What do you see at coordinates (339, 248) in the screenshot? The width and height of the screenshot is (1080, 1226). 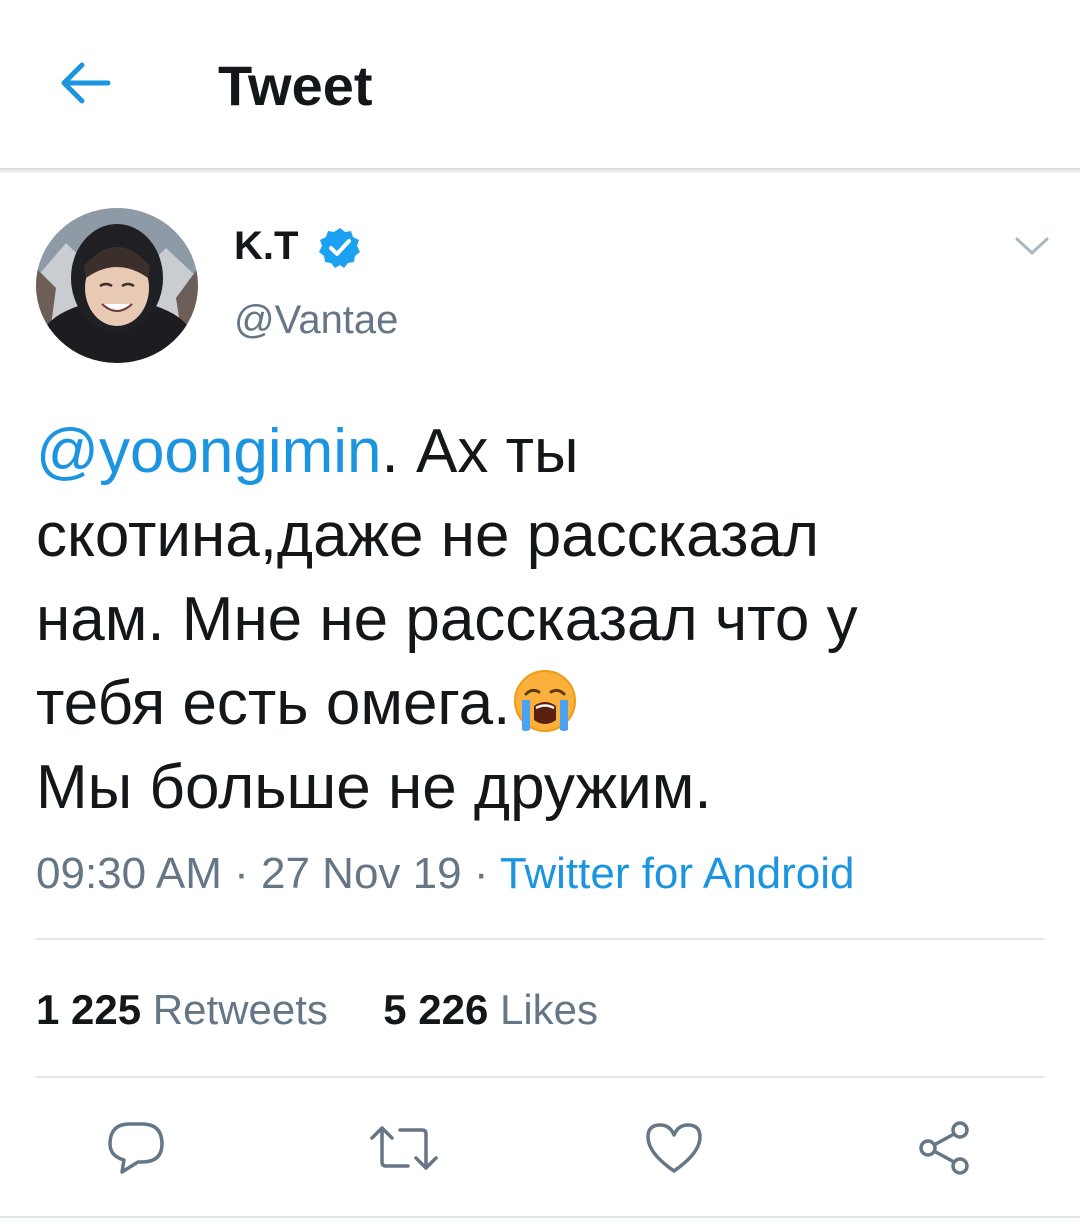 I see `verified-badge-icon` at bounding box center [339, 248].